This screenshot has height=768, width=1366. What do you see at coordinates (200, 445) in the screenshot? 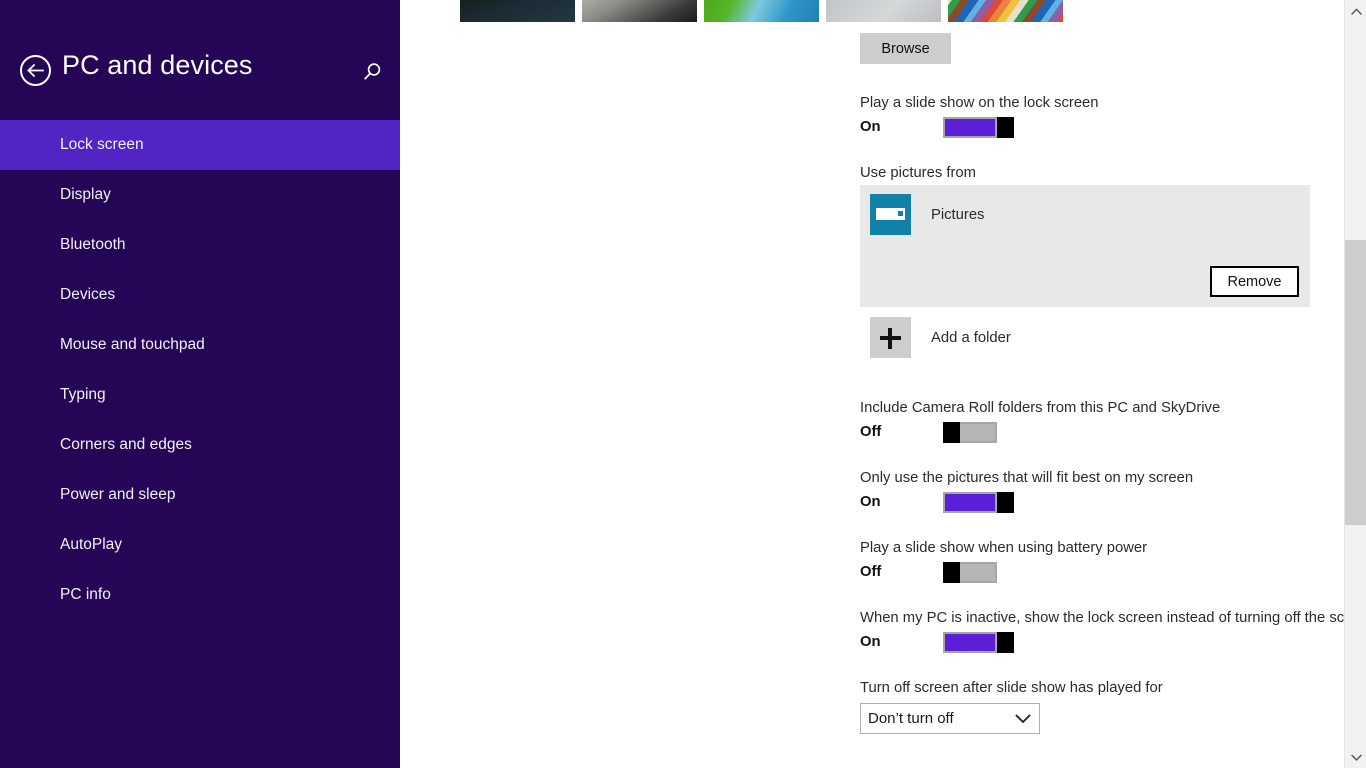
I see `sidebar-item-corners-and-edges: Corners and edges` at bounding box center [200, 445].